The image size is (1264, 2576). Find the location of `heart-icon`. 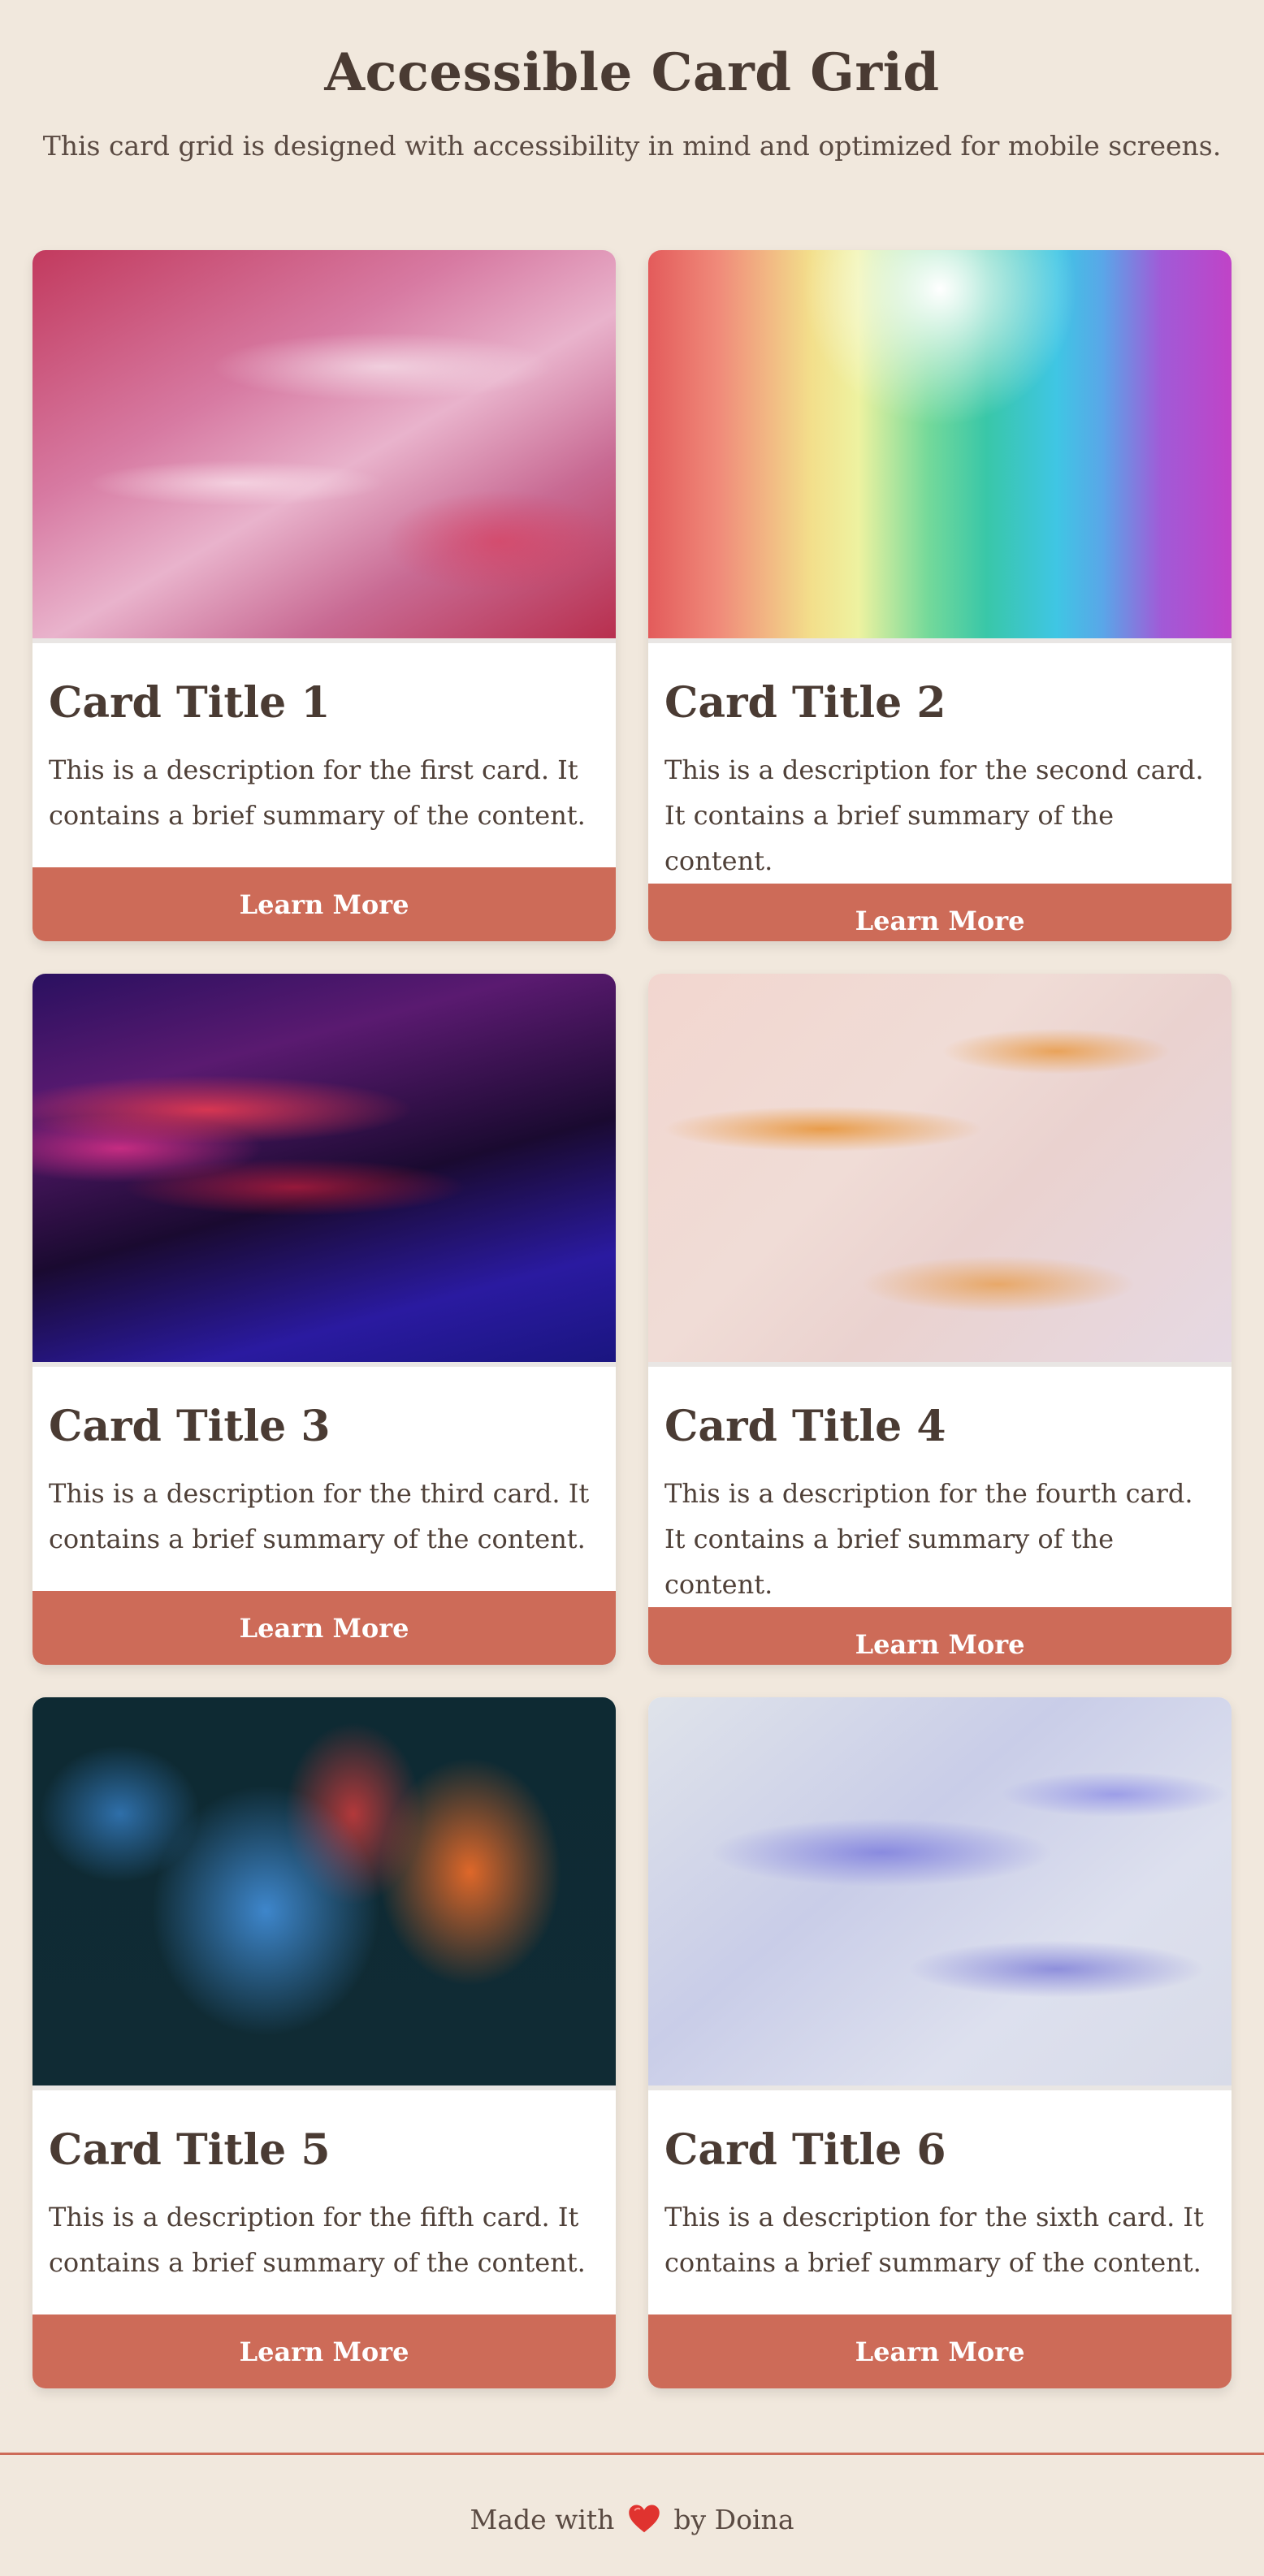

heart-icon is located at coordinates (644, 2519).